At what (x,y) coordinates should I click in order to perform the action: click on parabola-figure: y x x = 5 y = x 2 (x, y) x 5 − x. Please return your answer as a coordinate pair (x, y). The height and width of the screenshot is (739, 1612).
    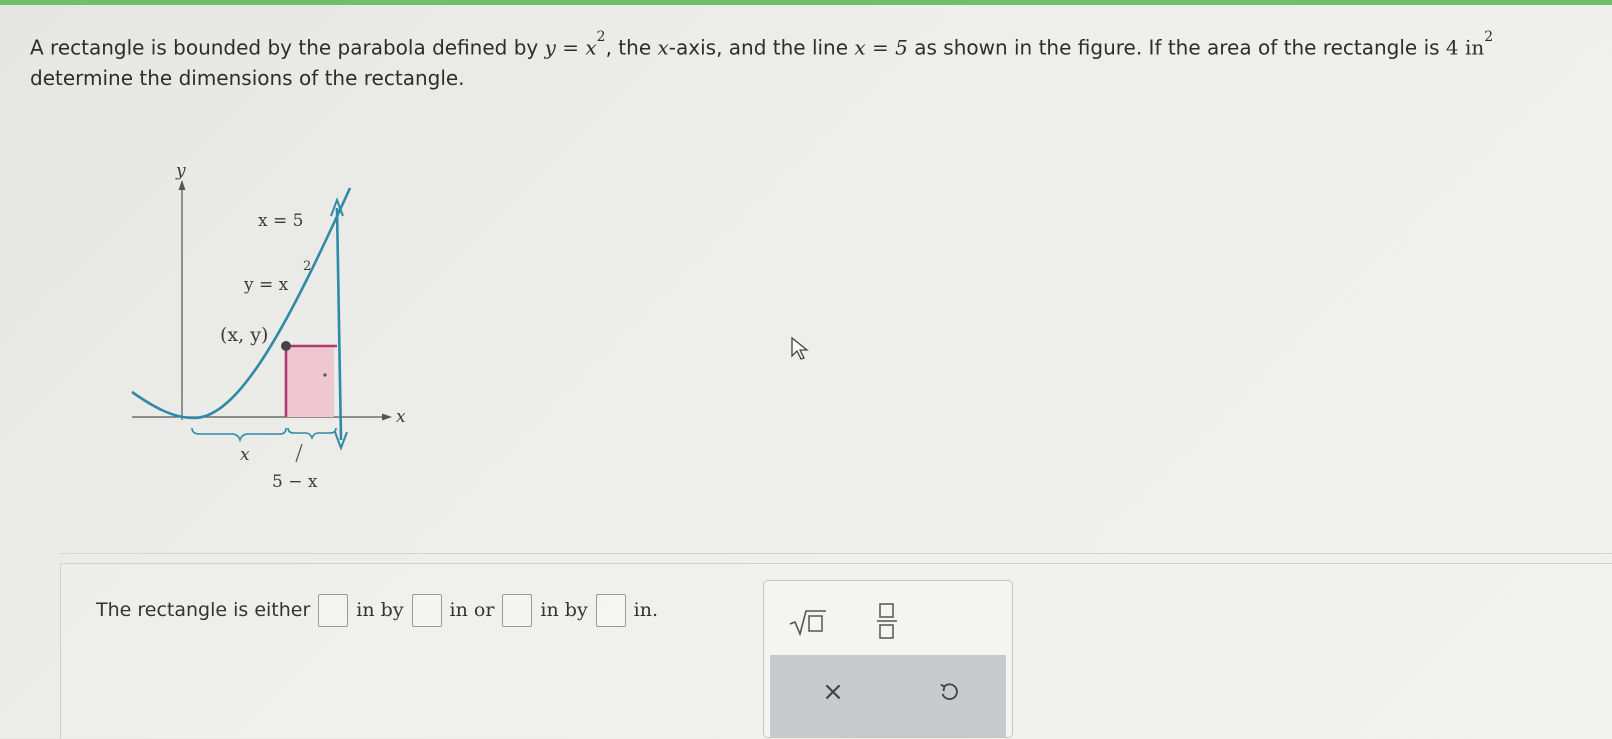
    Looking at the image, I should click on (268, 326).